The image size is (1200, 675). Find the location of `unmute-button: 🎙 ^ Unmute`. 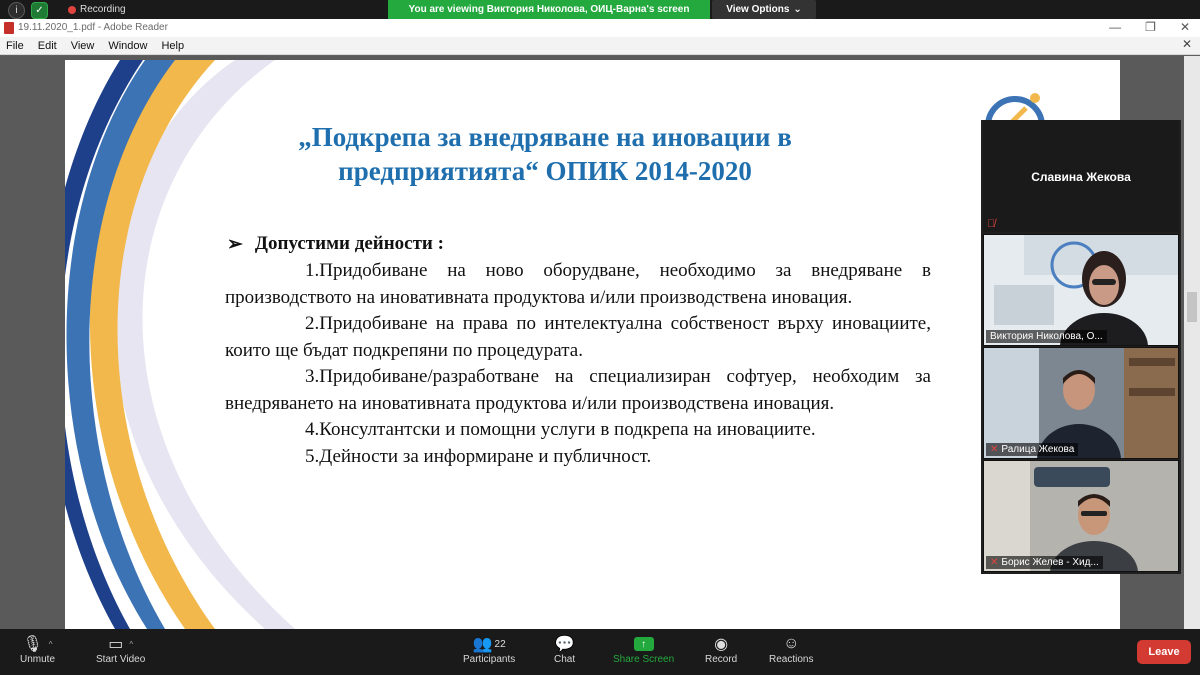

unmute-button: 🎙 ^ Unmute is located at coordinates (37, 649).